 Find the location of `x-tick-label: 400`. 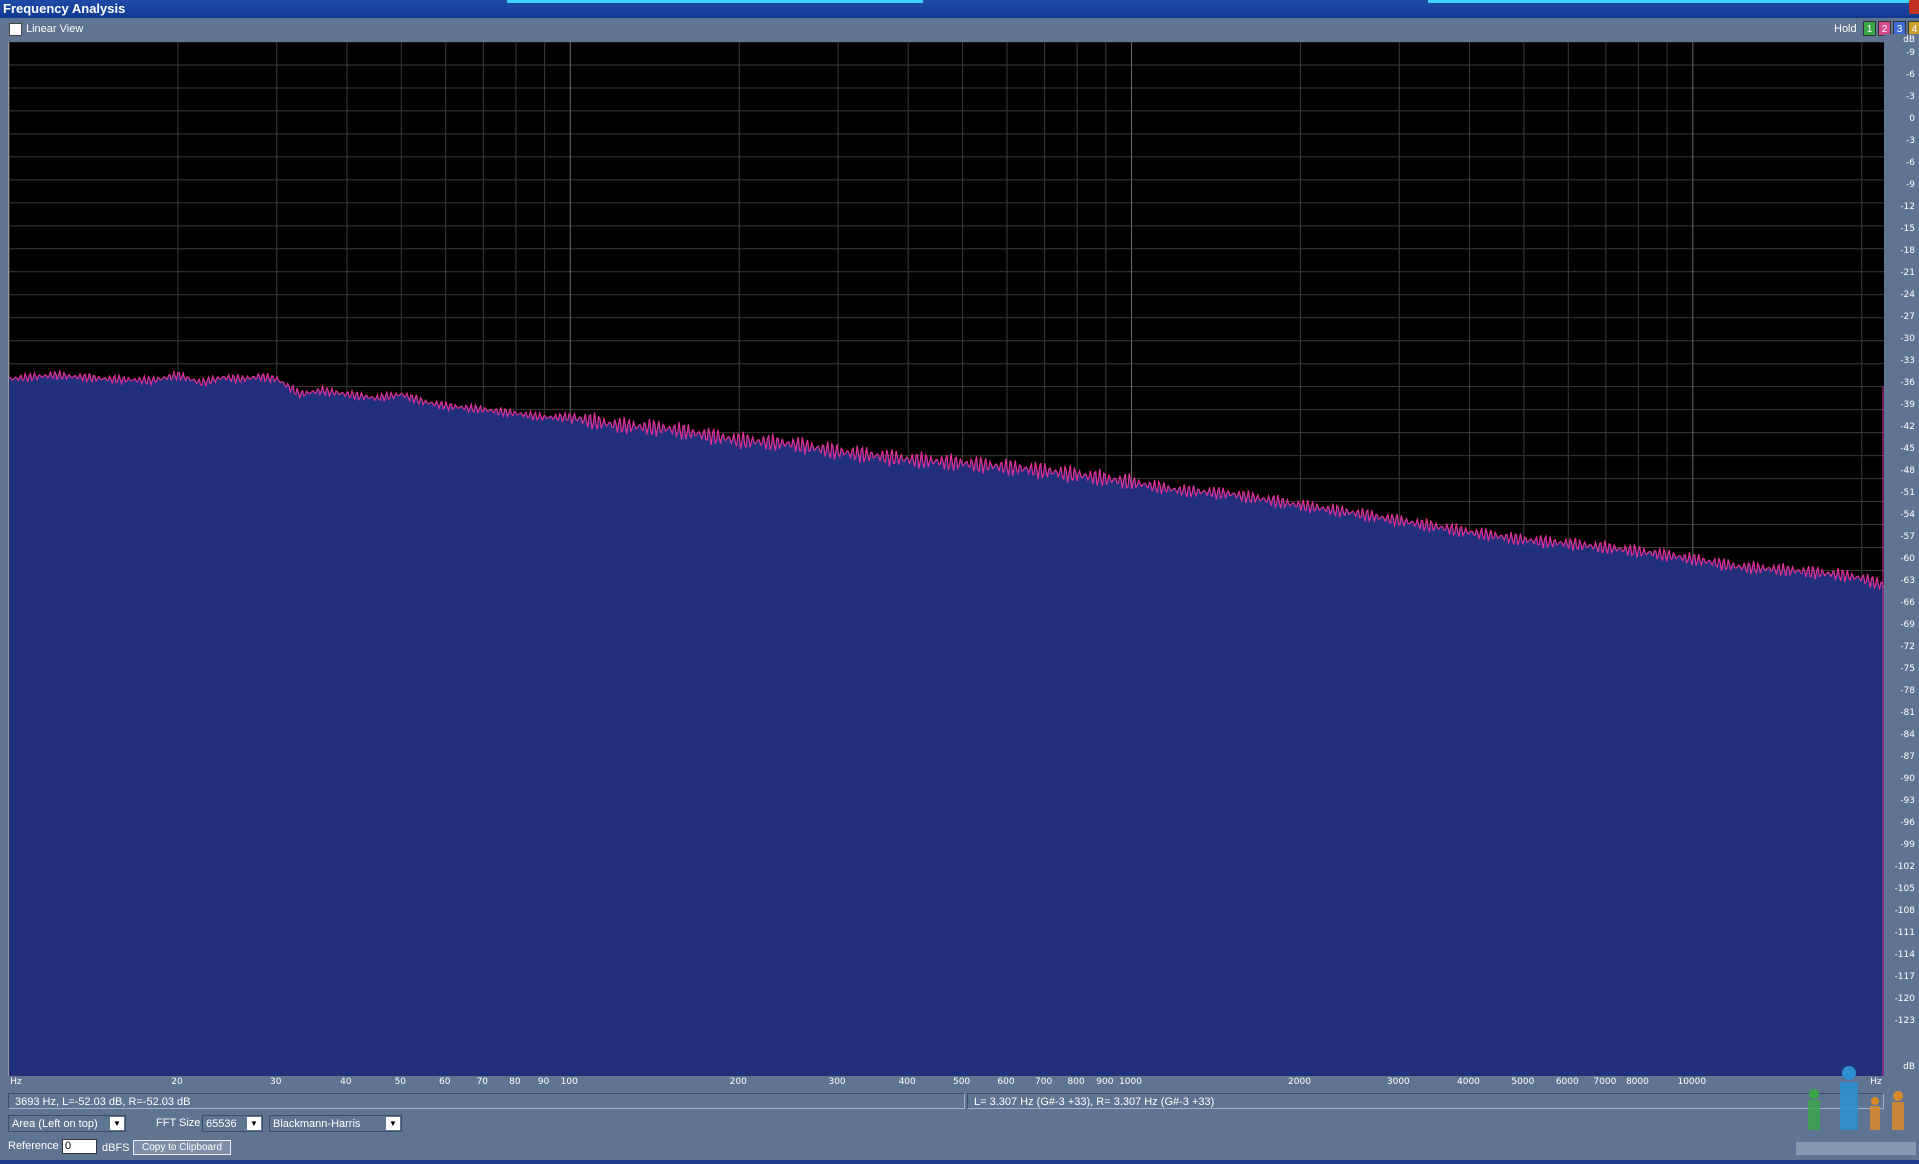

x-tick-label: 400 is located at coordinates (907, 1082).